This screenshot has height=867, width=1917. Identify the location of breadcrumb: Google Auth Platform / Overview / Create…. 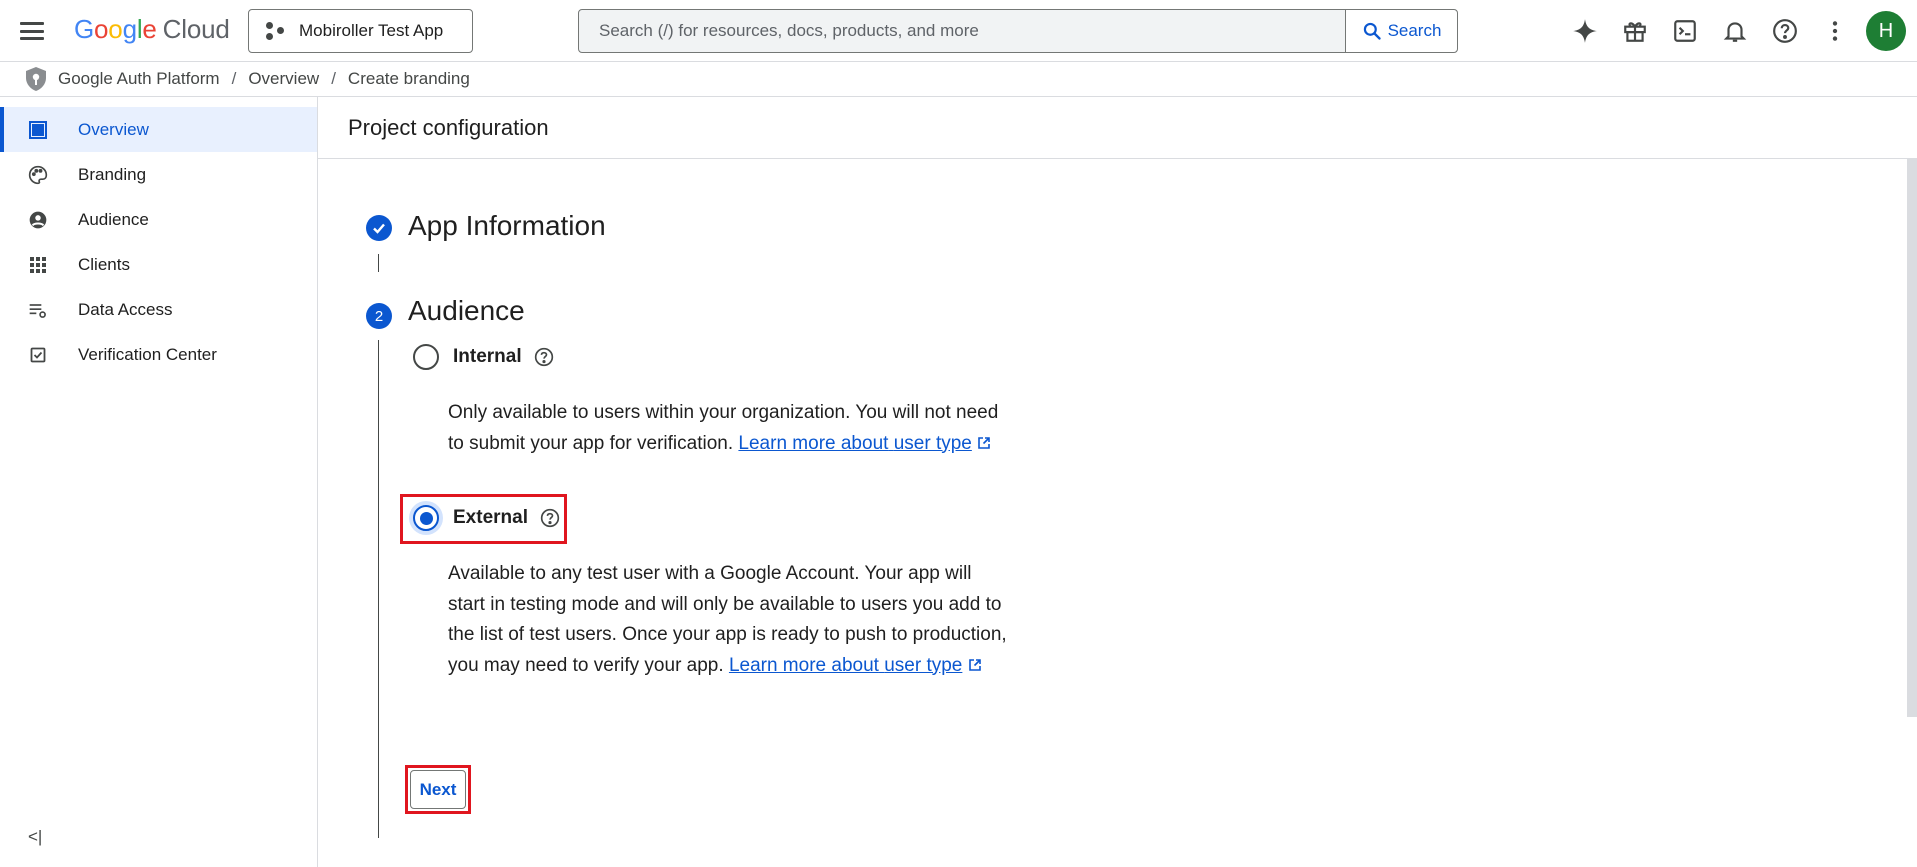
(958, 79).